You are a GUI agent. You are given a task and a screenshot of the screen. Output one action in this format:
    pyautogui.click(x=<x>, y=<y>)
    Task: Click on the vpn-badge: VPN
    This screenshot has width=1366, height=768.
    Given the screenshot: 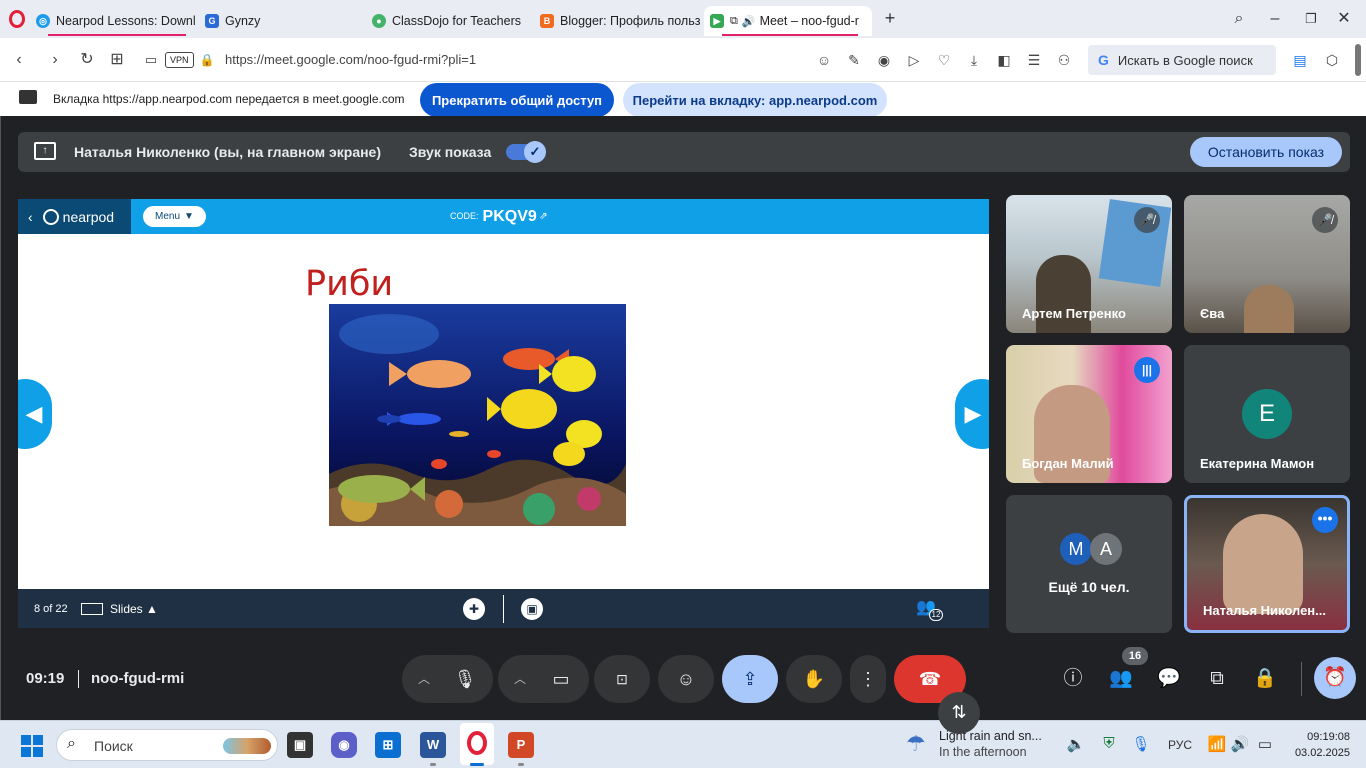 What is the action you would take?
    pyautogui.click(x=179, y=60)
    